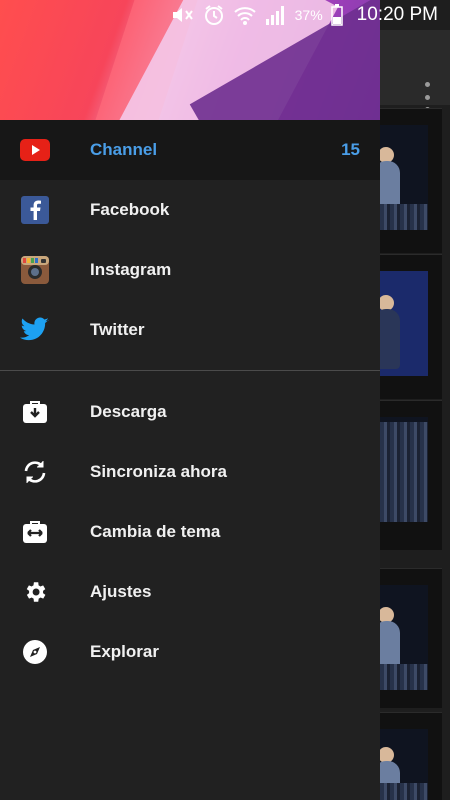 The height and width of the screenshot is (800, 450). I want to click on mute-icon, so click(183, 15).